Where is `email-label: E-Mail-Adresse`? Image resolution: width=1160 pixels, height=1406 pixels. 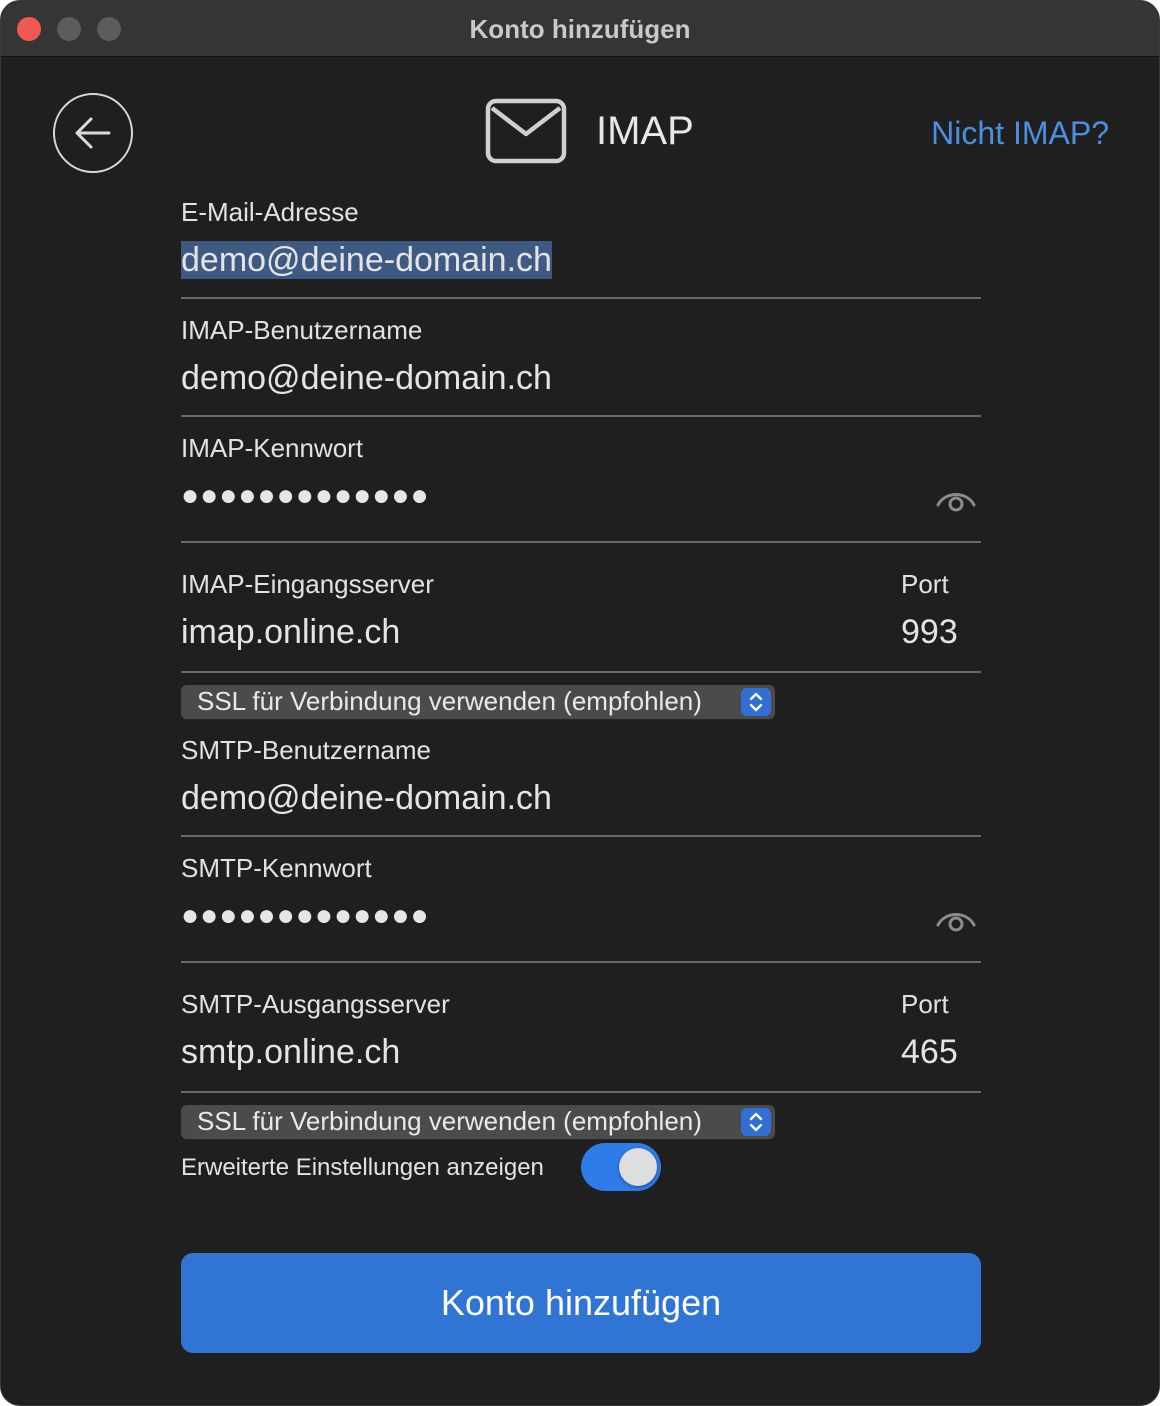
email-label: E-Mail-Adresse is located at coordinates (270, 212).